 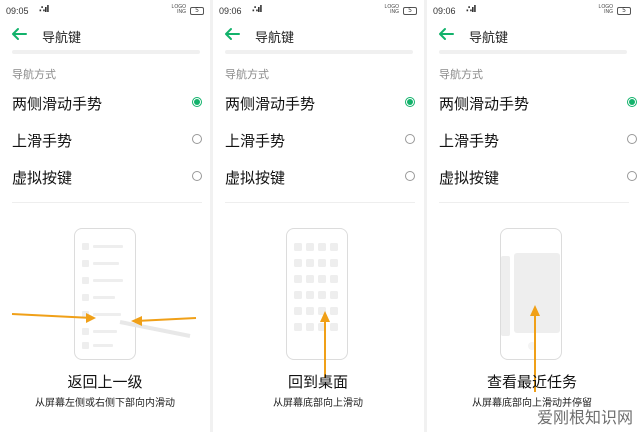 What do you see at coordinates (316, 310) in the screenshot?
I see `home-gesture-illustration` at bounding box center [316, 310].